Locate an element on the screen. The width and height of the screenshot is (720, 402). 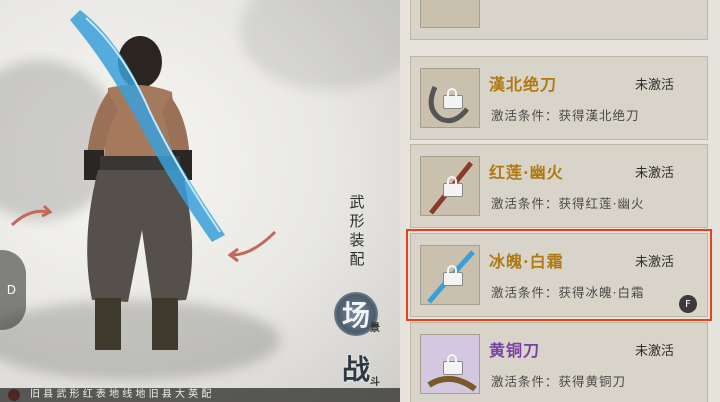
battle-tab-glyph: 战 is located at coordinates (355, 369).